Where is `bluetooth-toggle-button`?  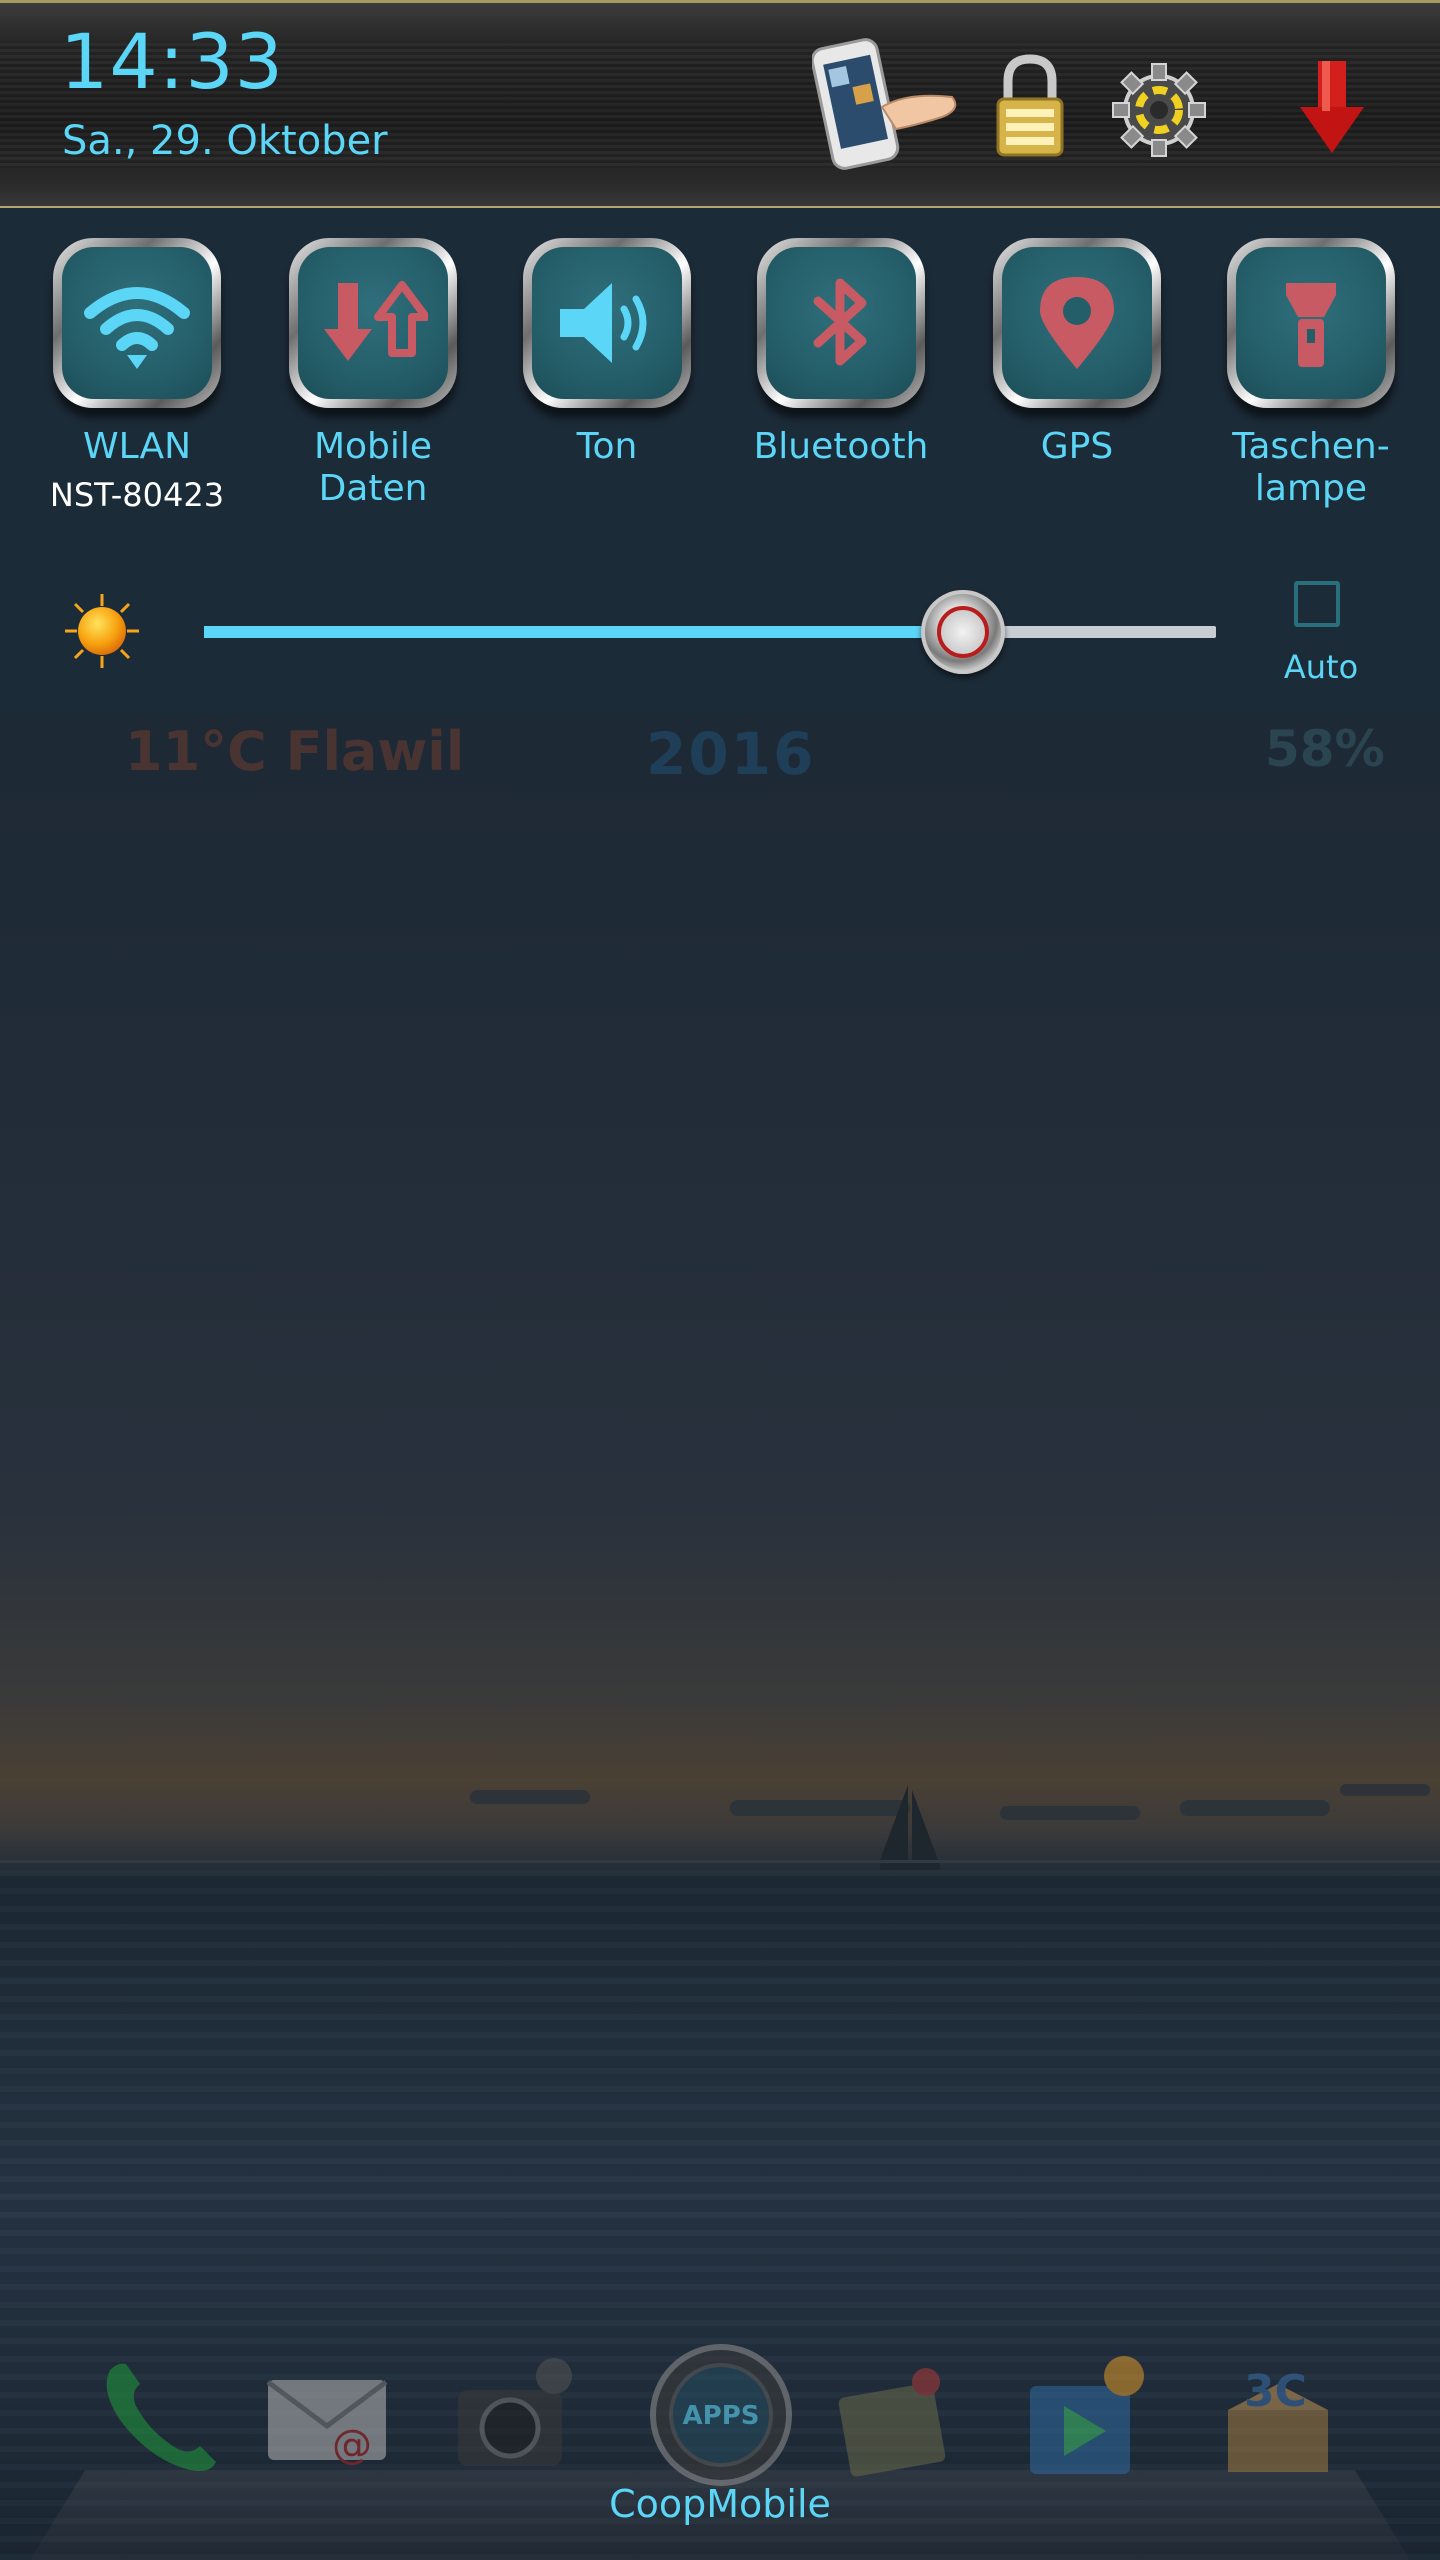
bluetooth-toggle-button is located at coordinates (841, 323).